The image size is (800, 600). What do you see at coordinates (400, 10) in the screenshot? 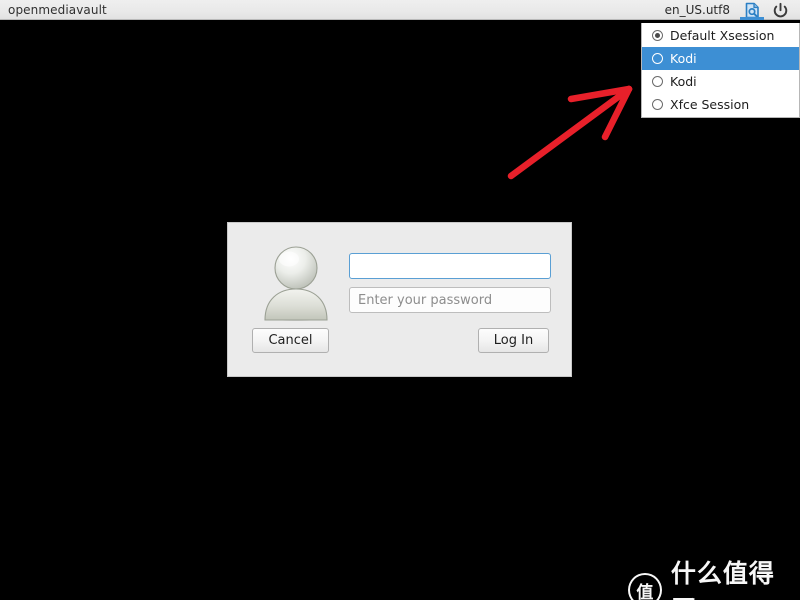
I see `top-bar: openmediavault en_US.utf8` at bounding box center [400, 10].